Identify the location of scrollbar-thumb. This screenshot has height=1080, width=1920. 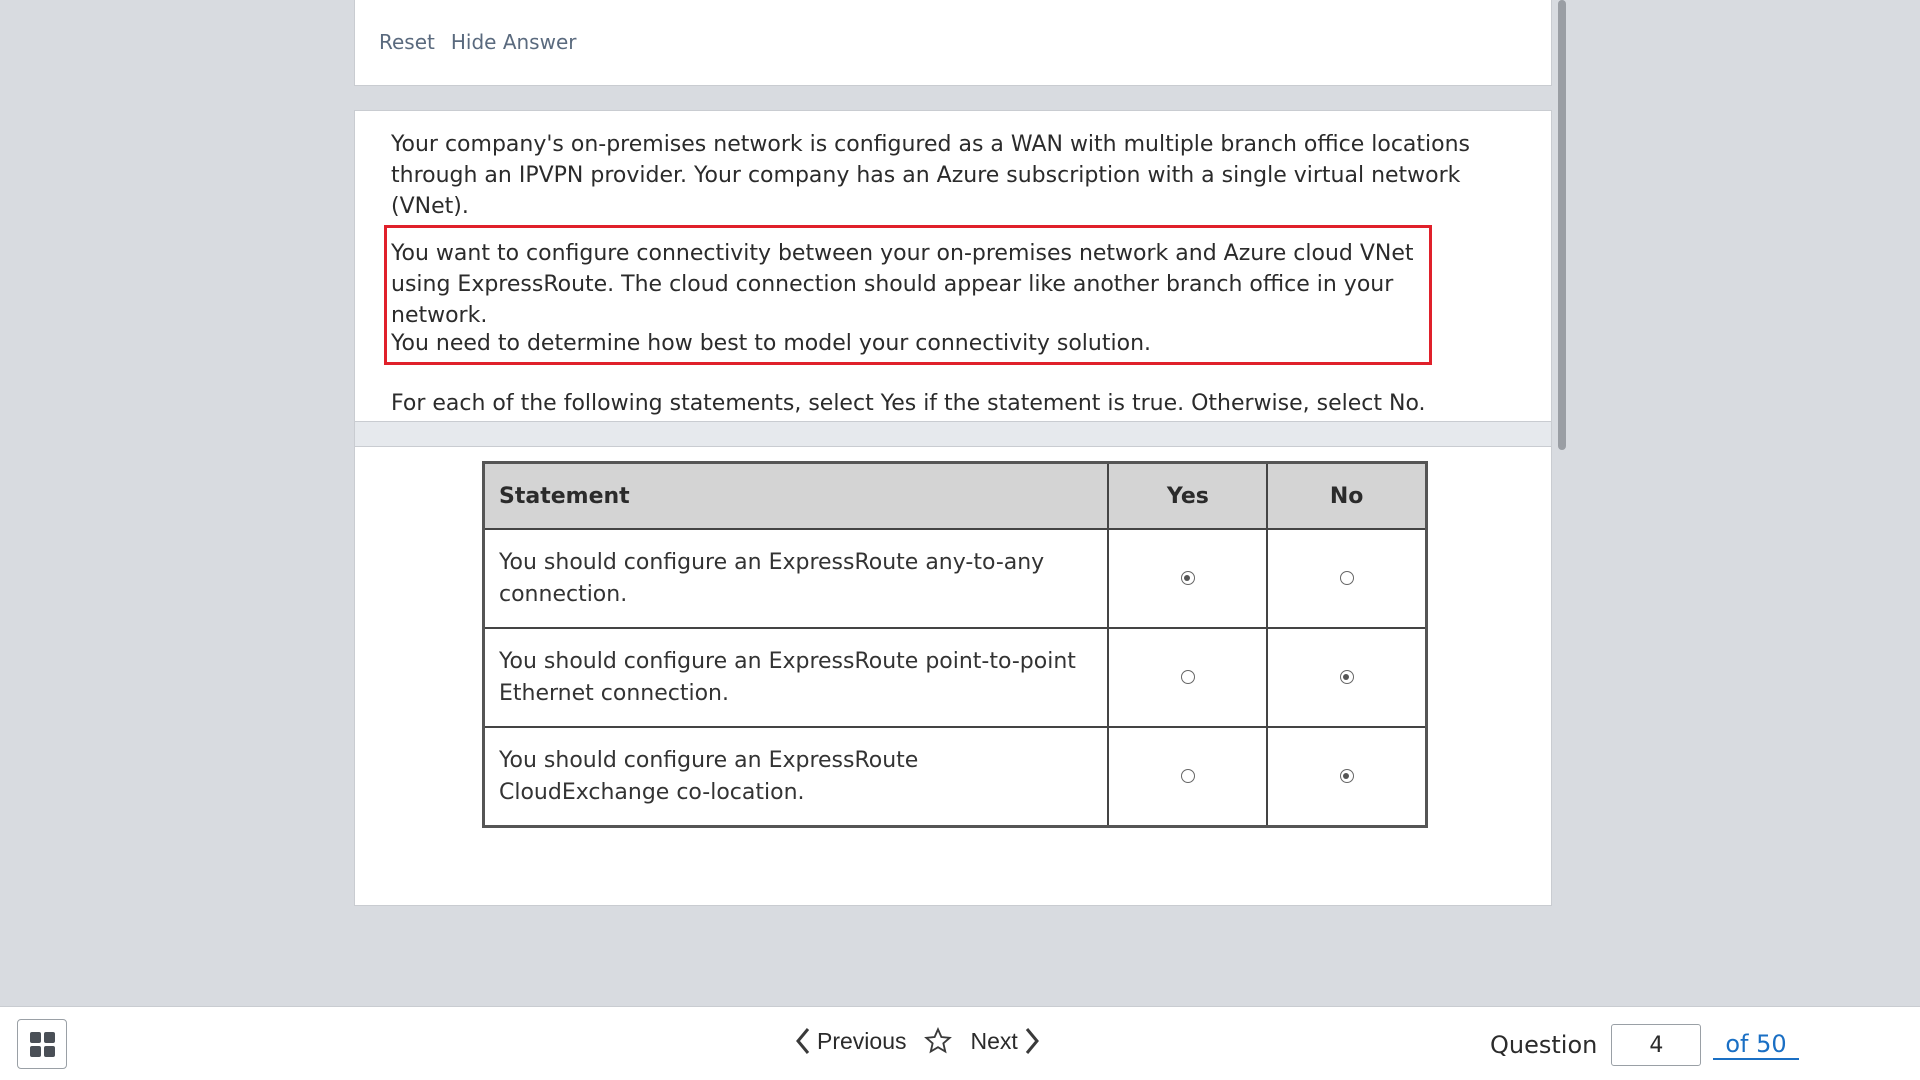
(1562, 225).